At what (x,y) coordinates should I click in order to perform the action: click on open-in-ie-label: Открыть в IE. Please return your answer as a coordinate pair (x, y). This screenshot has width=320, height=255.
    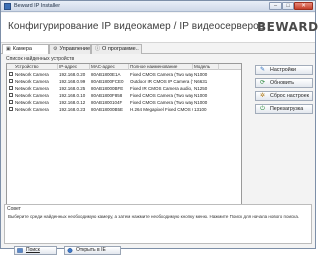
    Looking at the image, I should click on (91, 250).